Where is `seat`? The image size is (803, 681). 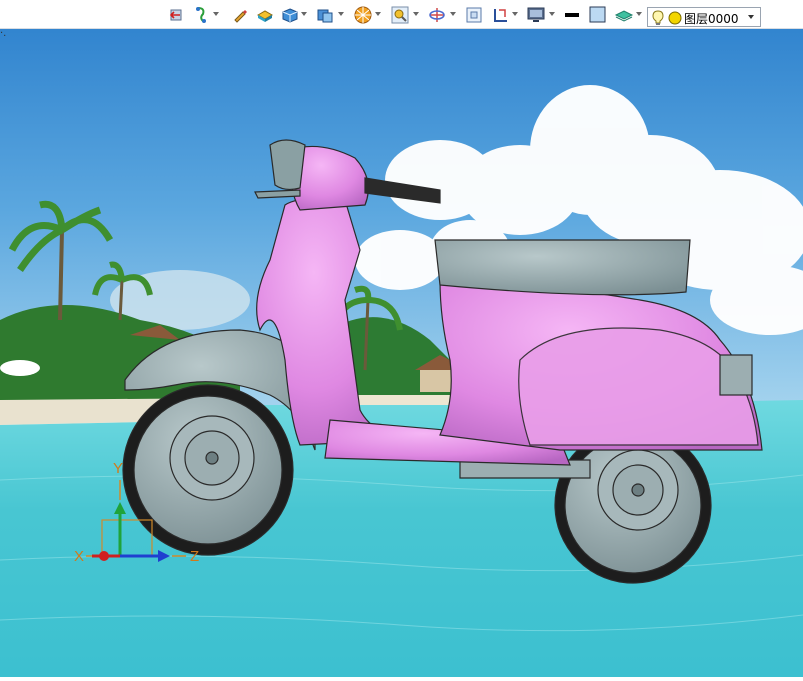 seat is located at coordinates (562, 267).